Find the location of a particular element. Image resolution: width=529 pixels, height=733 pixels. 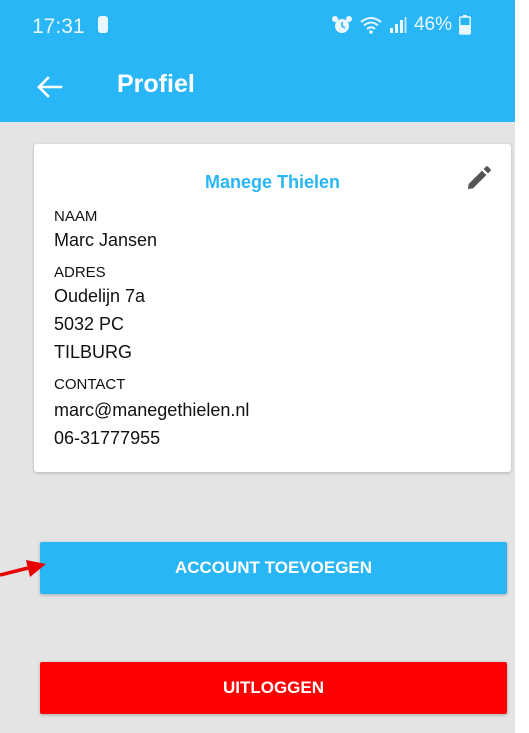

status-bar: 17:31 46% is located at coordinates (257, 26).